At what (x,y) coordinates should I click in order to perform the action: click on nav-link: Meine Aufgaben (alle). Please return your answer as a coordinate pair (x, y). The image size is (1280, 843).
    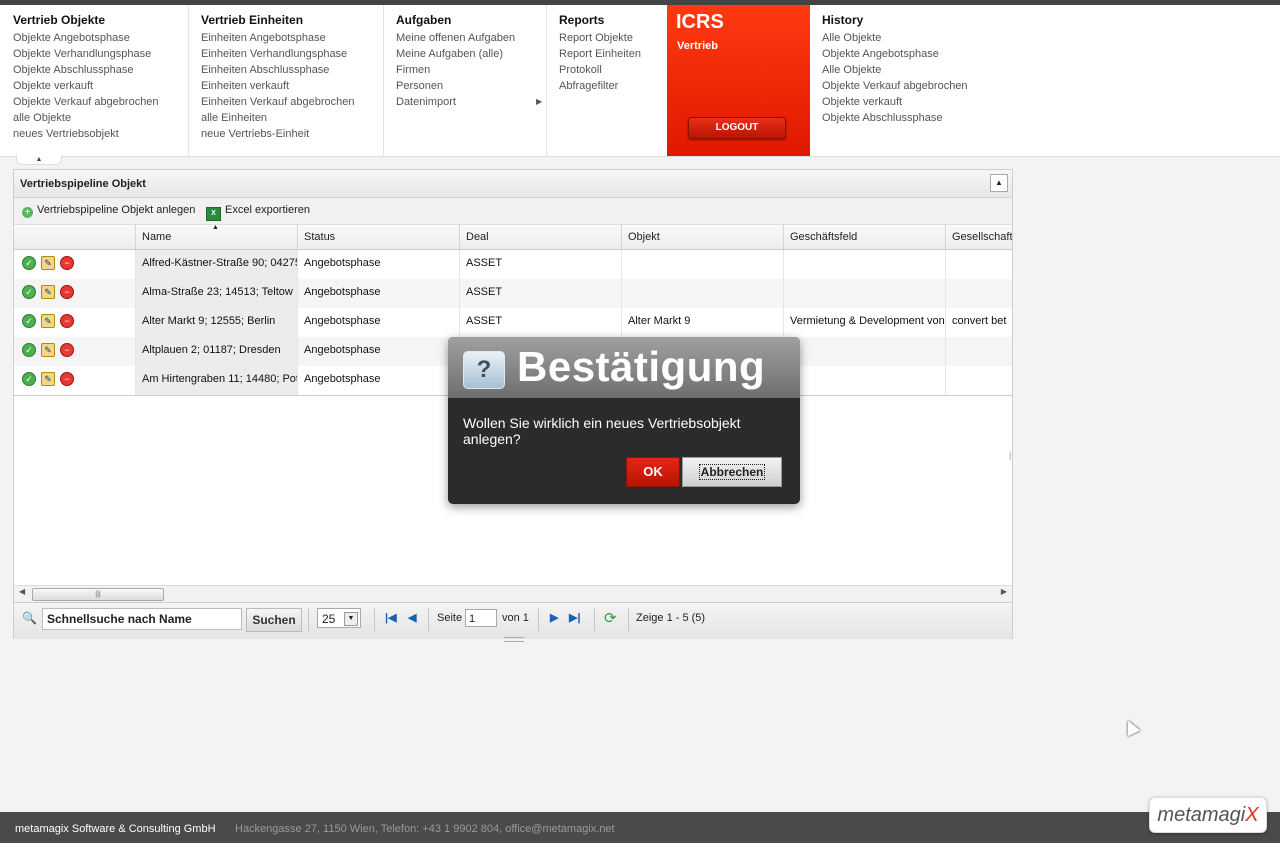
    Looking at the image, I should click on (471, 54).